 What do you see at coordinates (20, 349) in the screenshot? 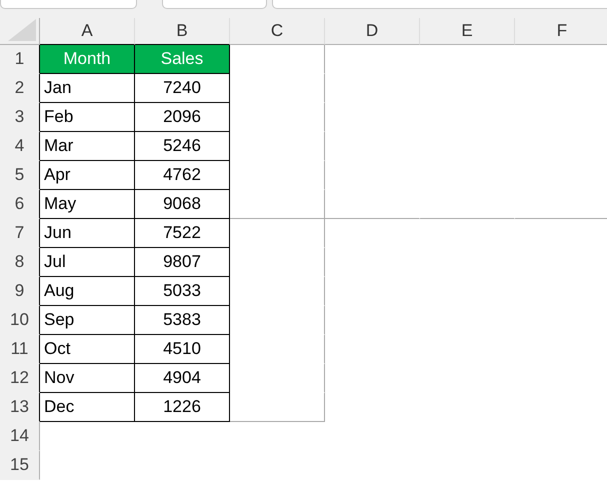
I see `row-header: 11` at bounding box center [20, 349].